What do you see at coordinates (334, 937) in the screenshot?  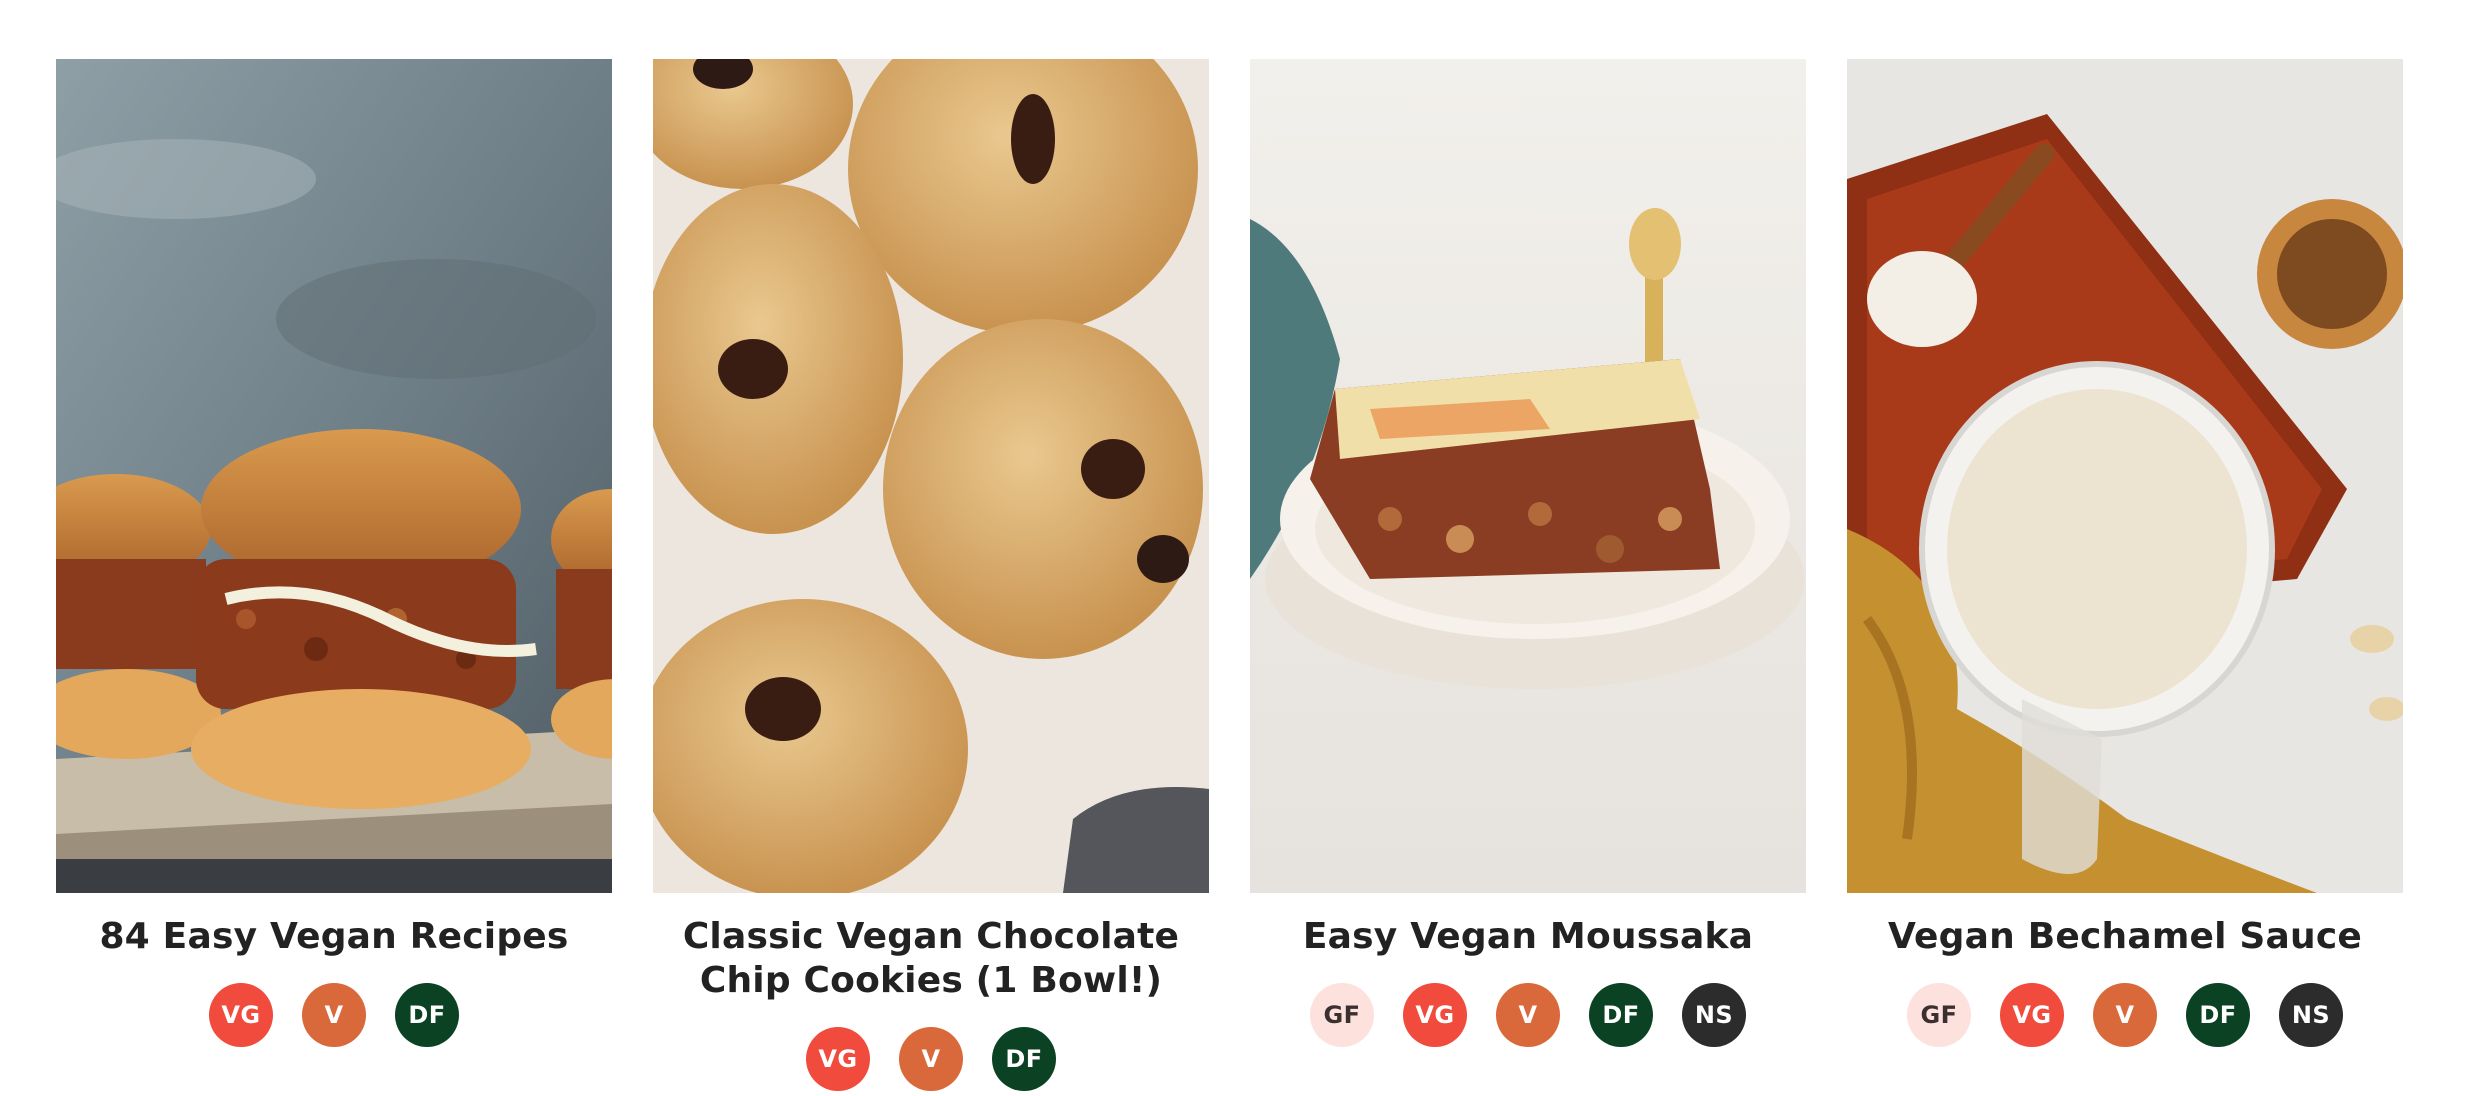 I see `recipe-title: 84 Easy Vegan Recipes` at bounding box center [334, 937].